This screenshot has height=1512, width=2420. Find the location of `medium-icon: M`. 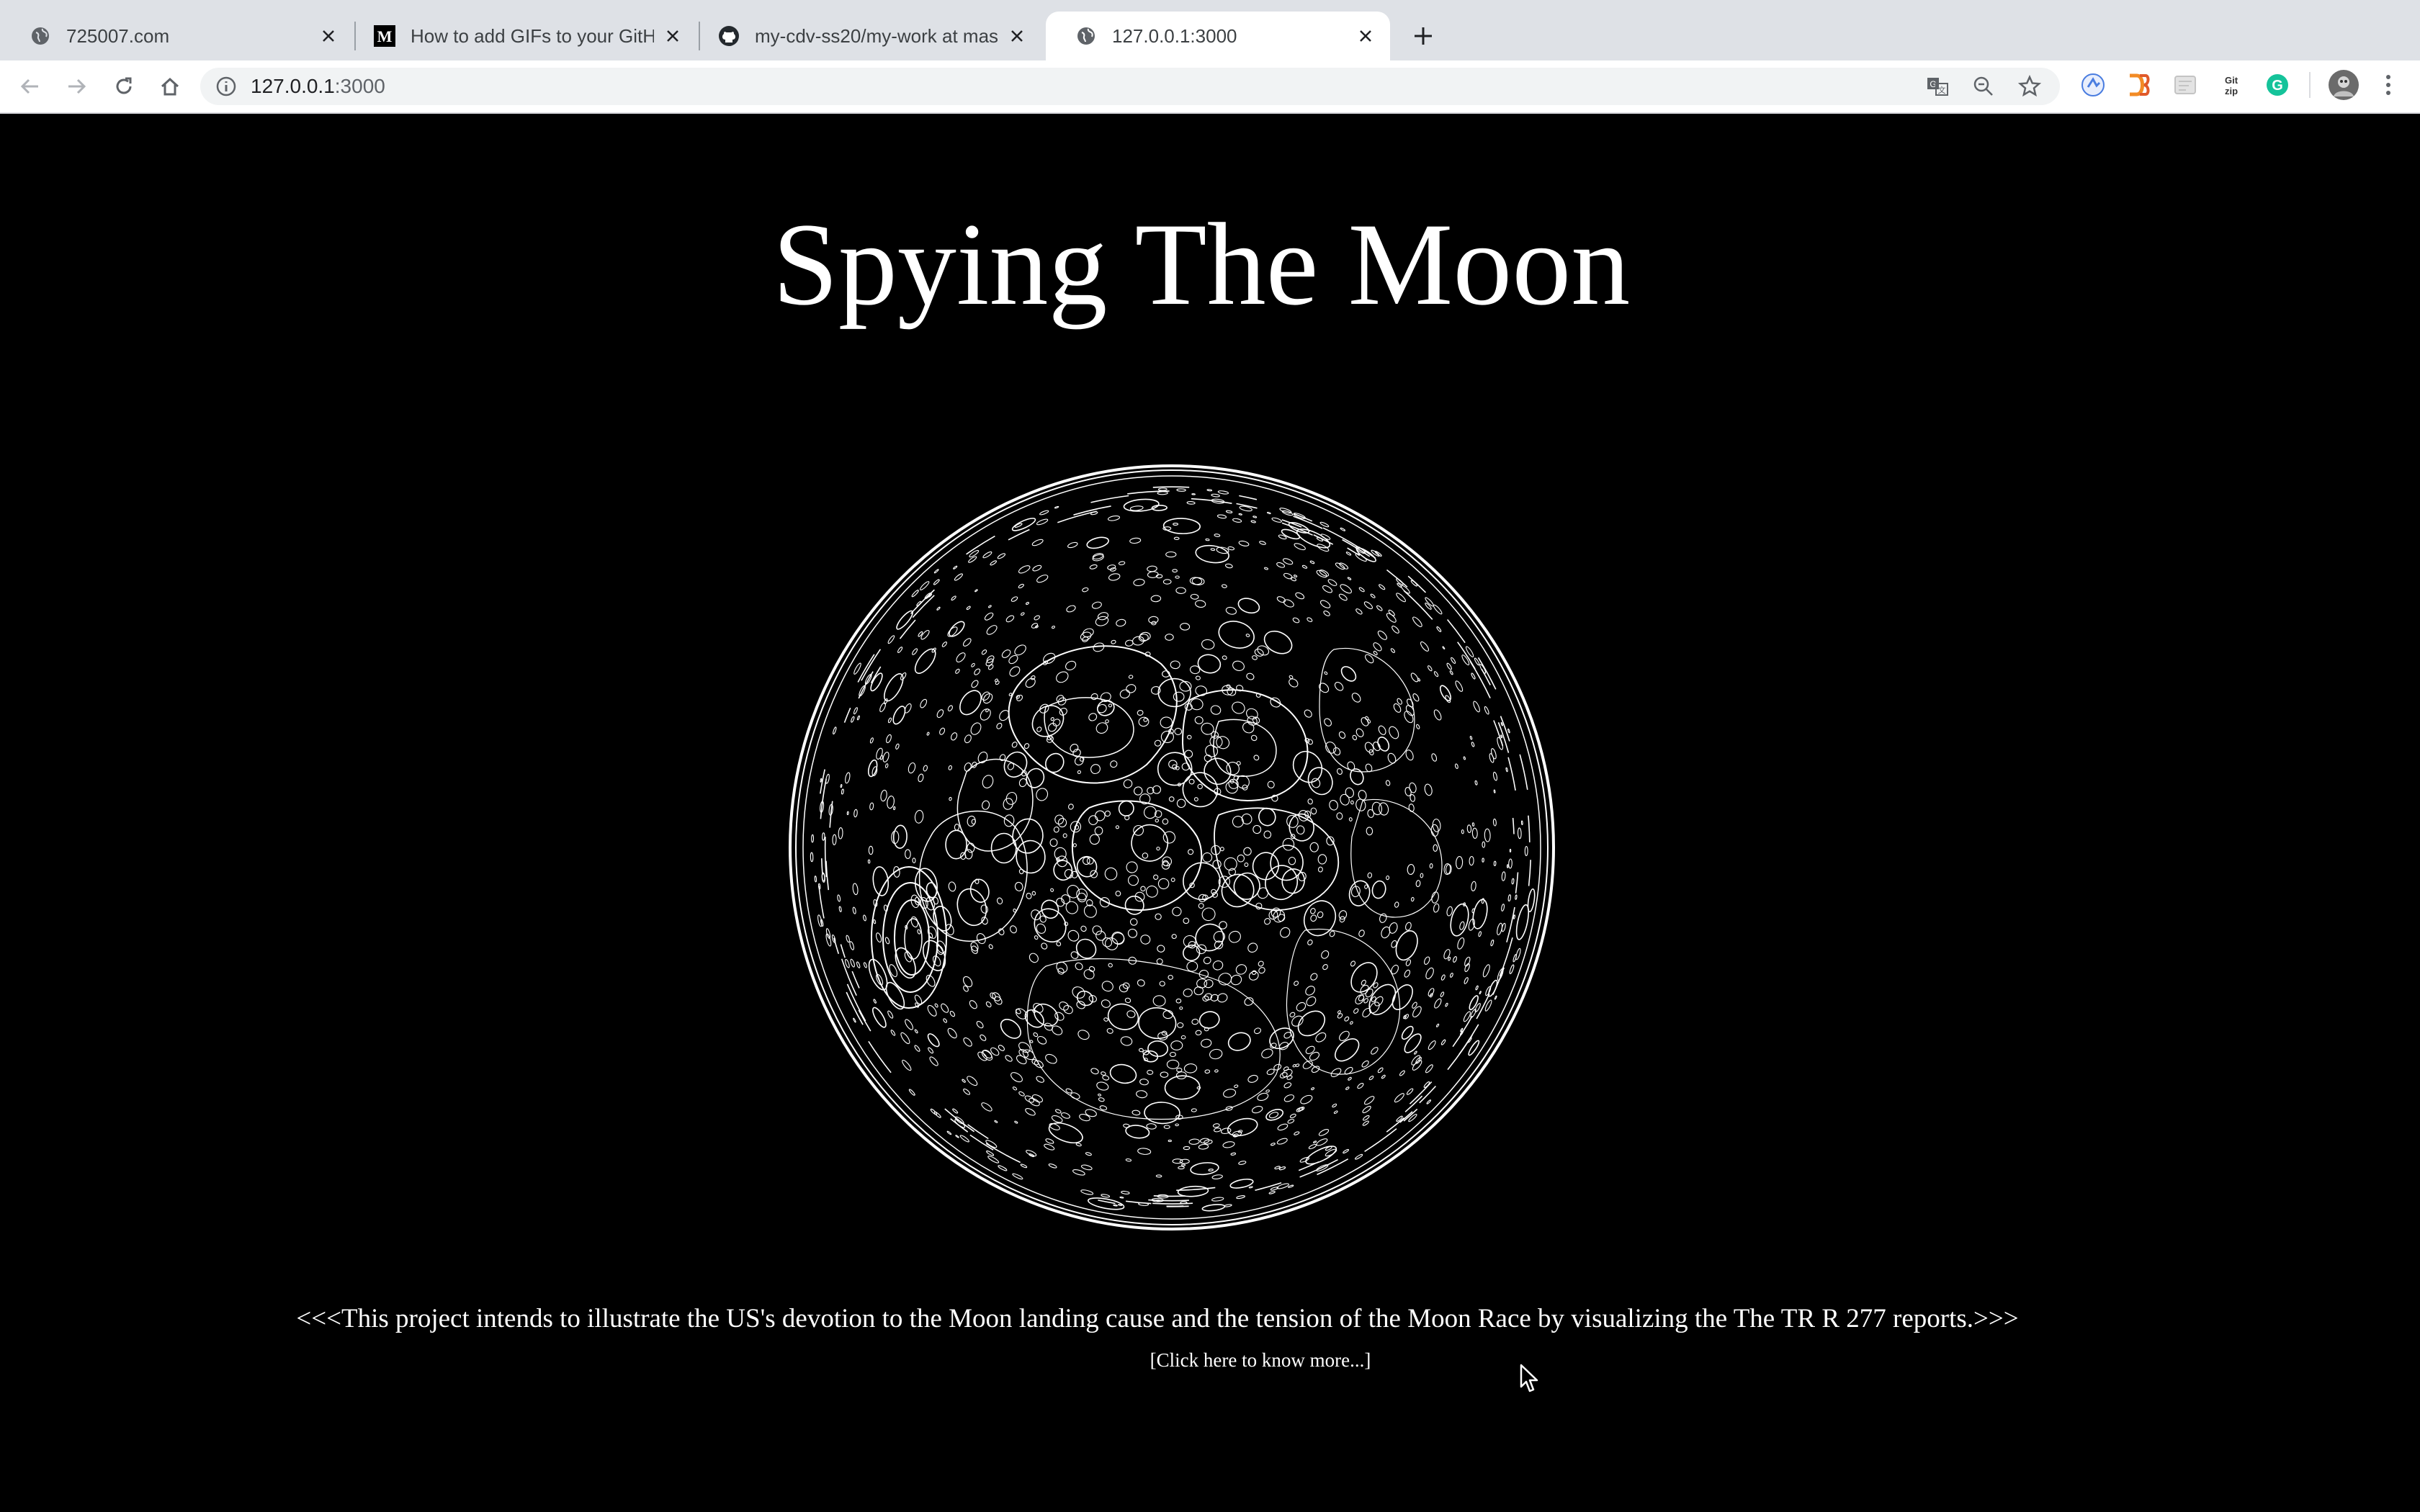

medium-icon: M is located at coordinates (384, 36).